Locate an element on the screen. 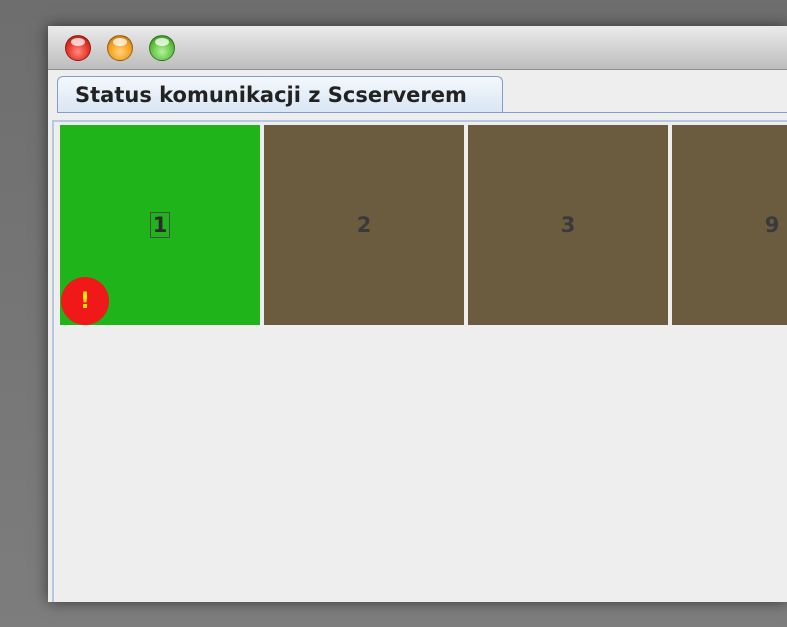  close-button is located at coordinates (78, 48).